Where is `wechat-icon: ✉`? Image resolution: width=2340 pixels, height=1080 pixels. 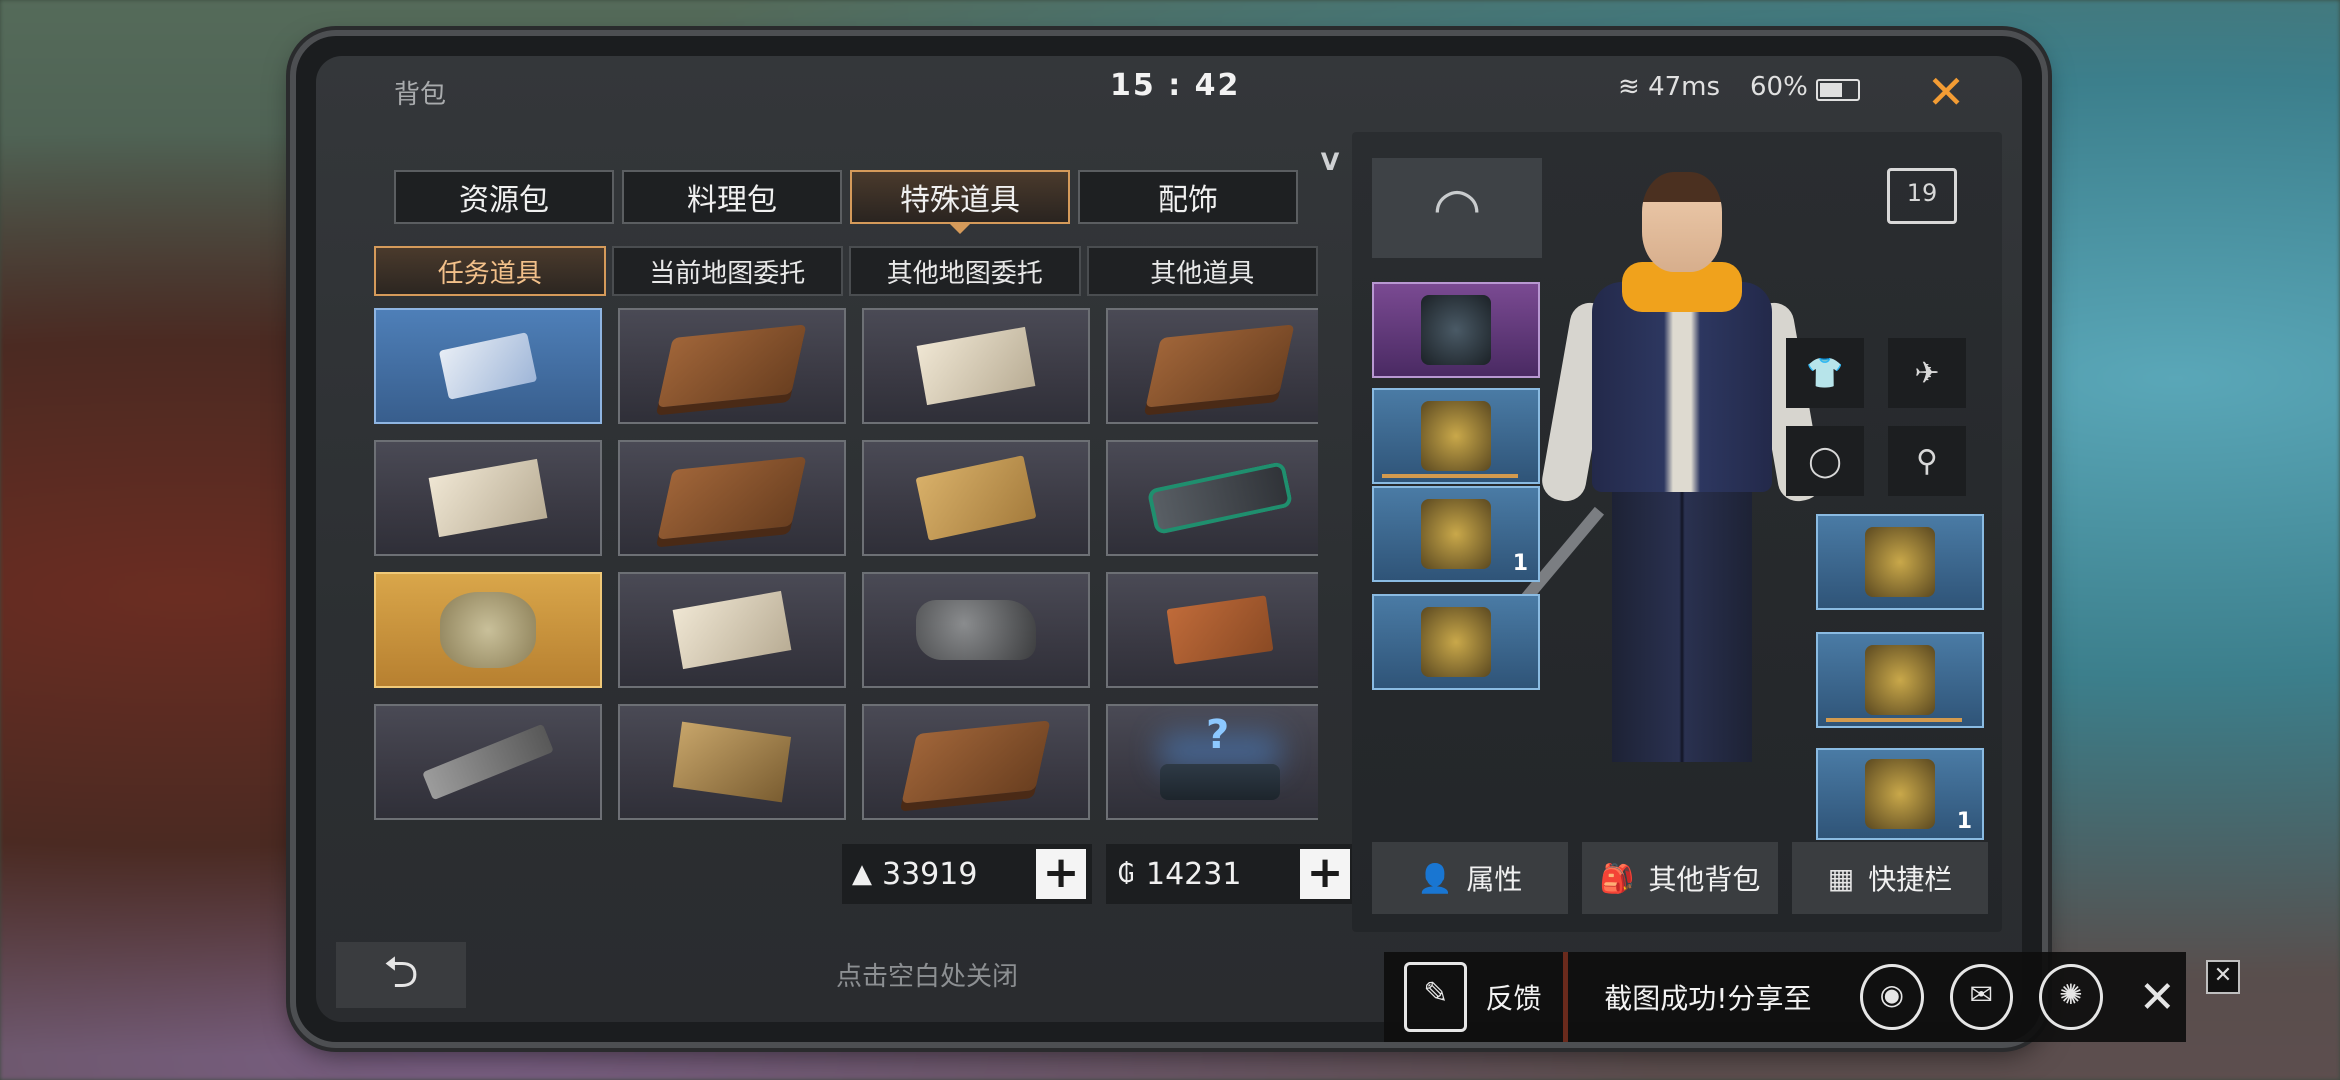
wechat-icon: ✉ is located at coordinates (1981, 997).